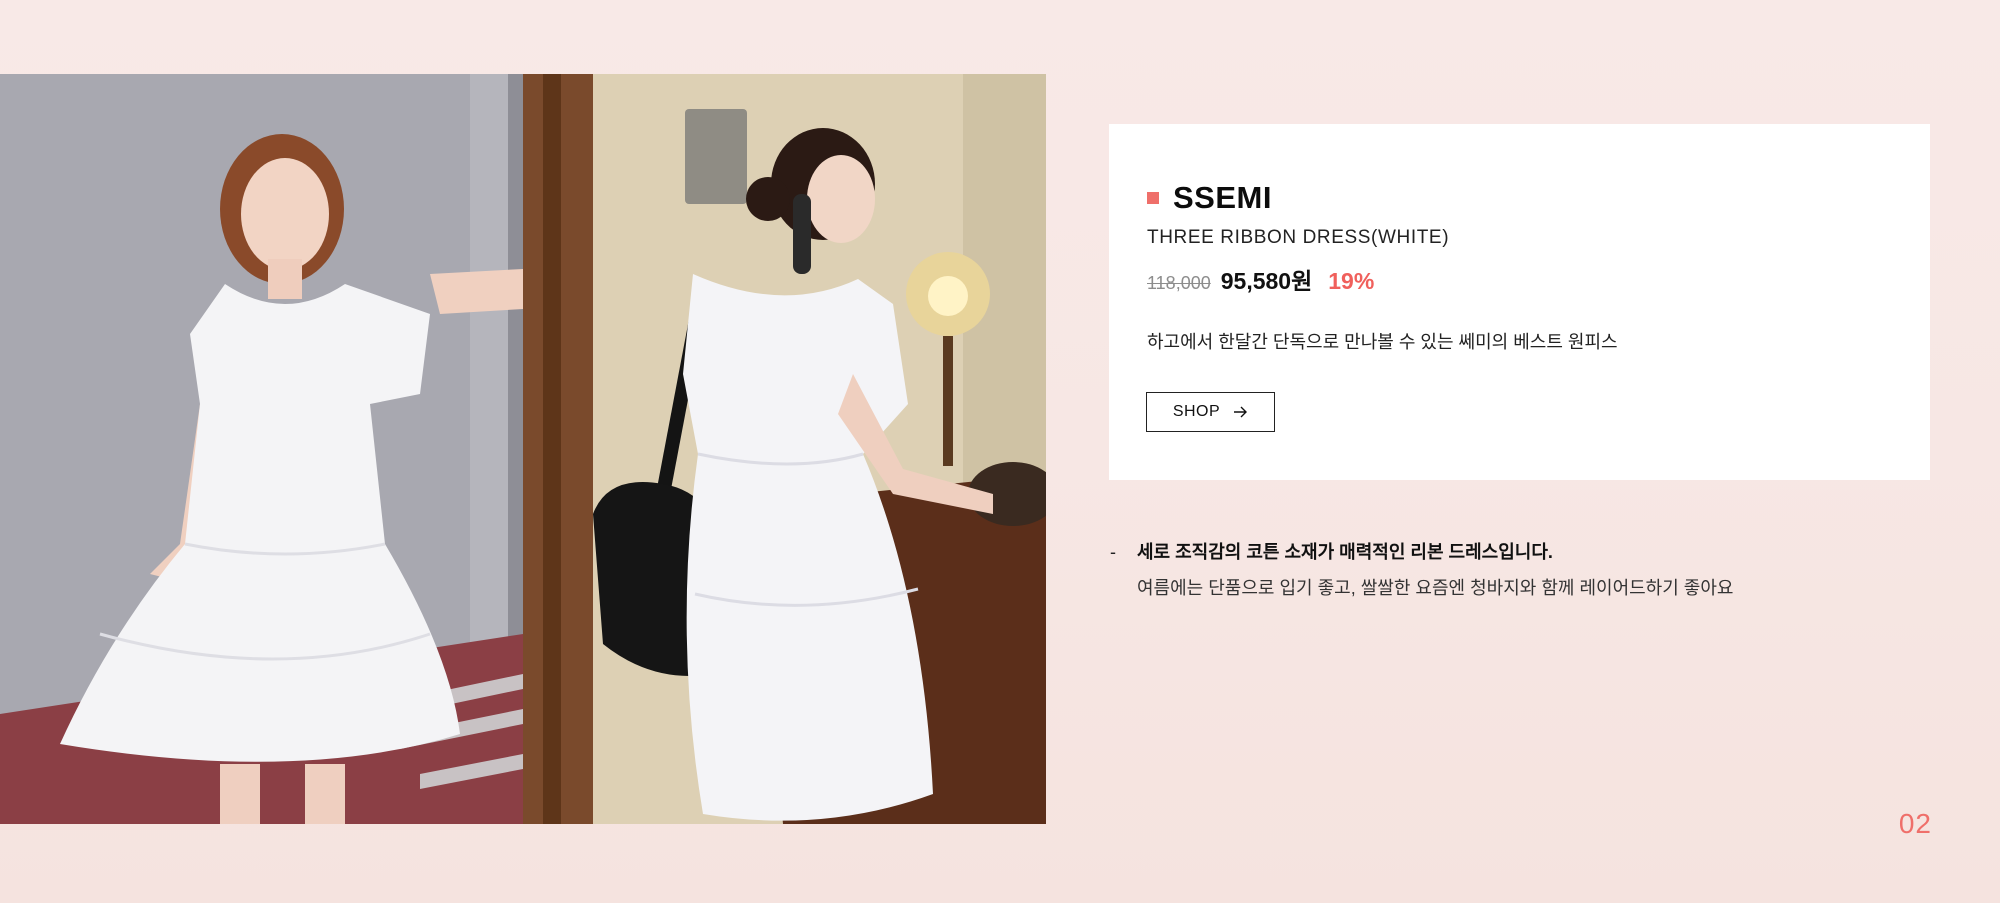 The image size is (2000, 903). Describe the element at coordinates (1113, 552) in the screenshot. I see `note-dash: -` at that location.